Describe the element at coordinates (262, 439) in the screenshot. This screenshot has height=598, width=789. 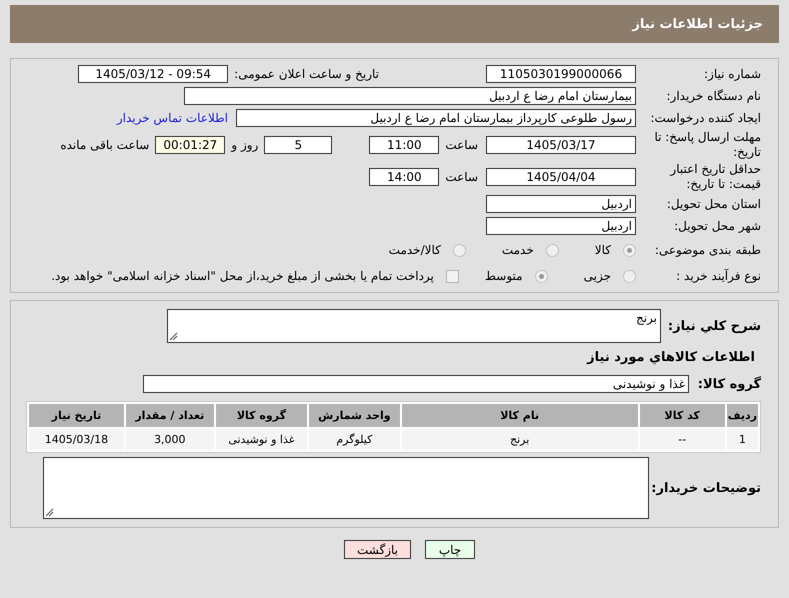
I see `table-cell: غذا و نوشیدنی` at that location.